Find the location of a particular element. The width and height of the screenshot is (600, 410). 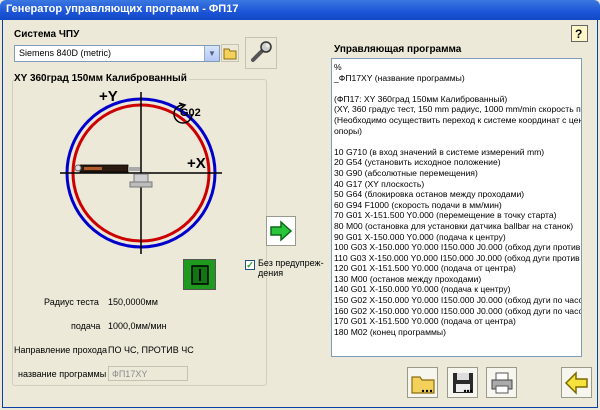

arrow-left-icon is located at coordinates (576, 382).